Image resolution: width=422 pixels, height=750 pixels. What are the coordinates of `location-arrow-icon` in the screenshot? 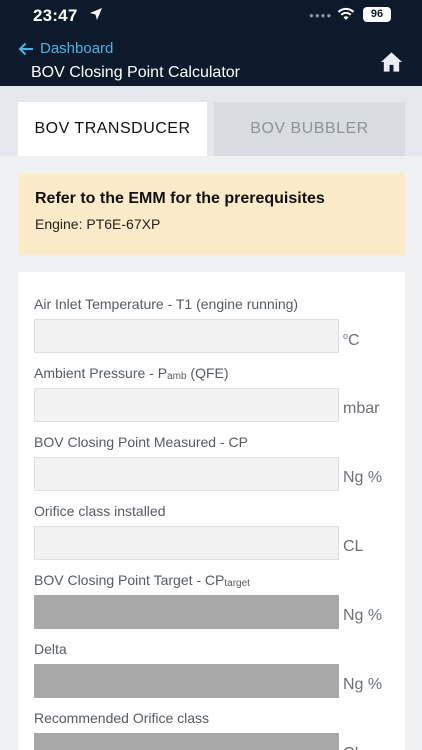 It's located at (96, 14).